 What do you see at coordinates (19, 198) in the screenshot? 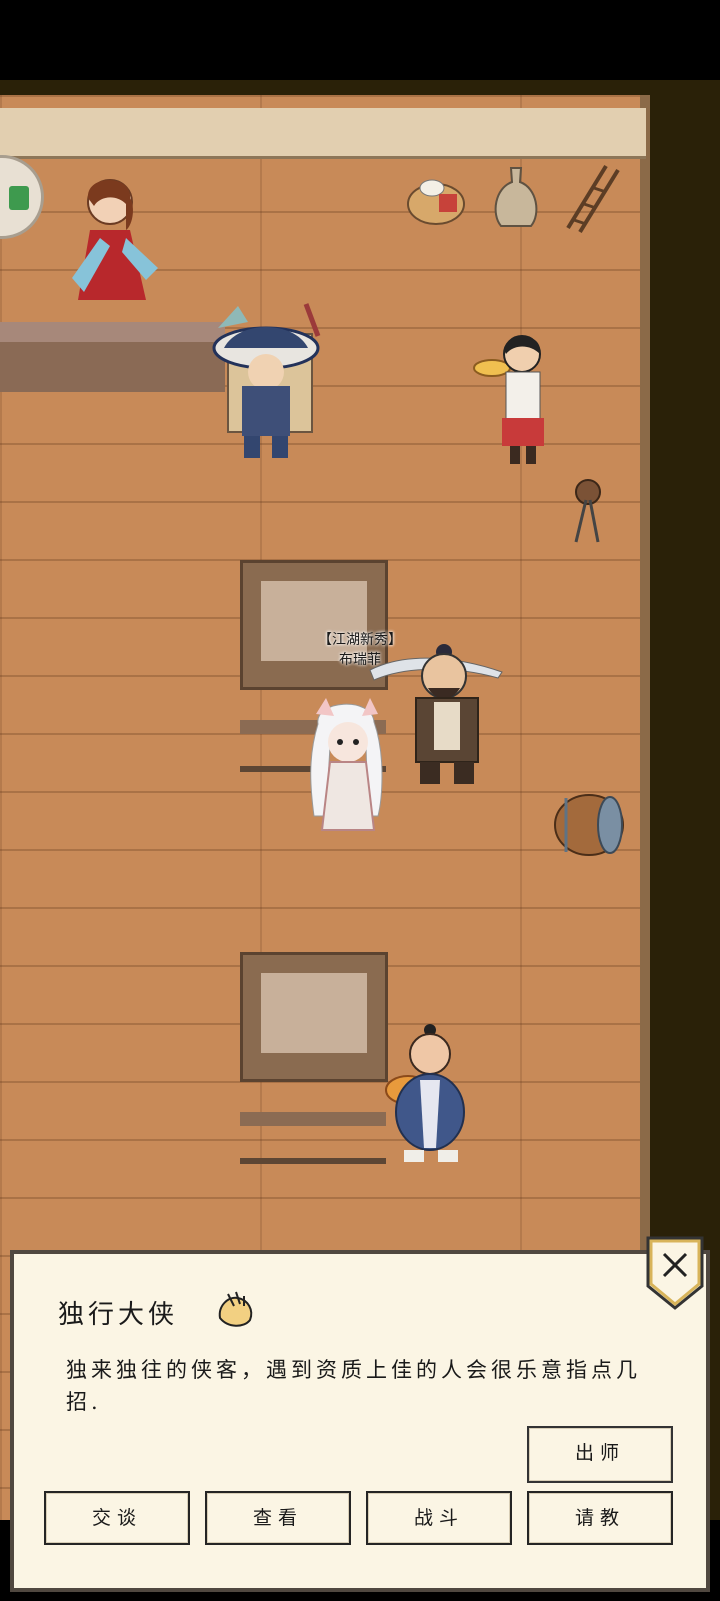
I see `menu-icon` at bounding box center [19, 198].